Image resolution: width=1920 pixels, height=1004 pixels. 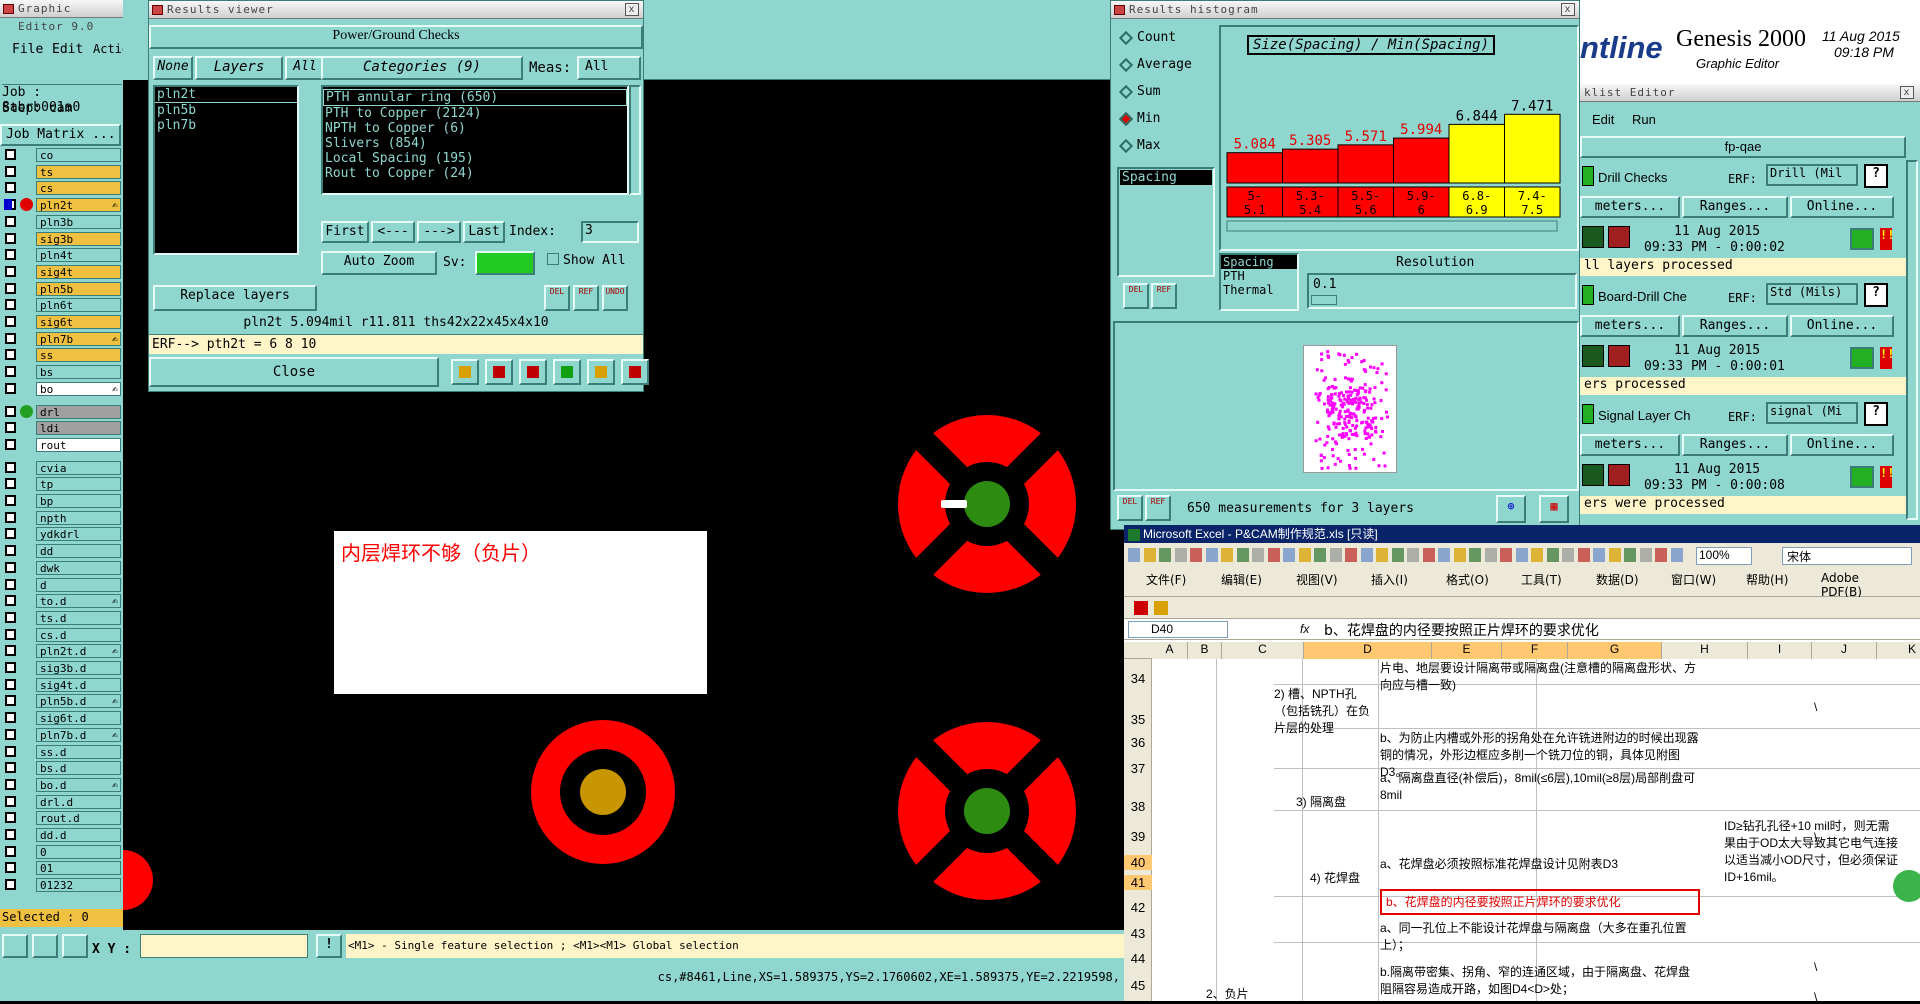 I want to click on layer-row: 0, so click(x=62, y=851).